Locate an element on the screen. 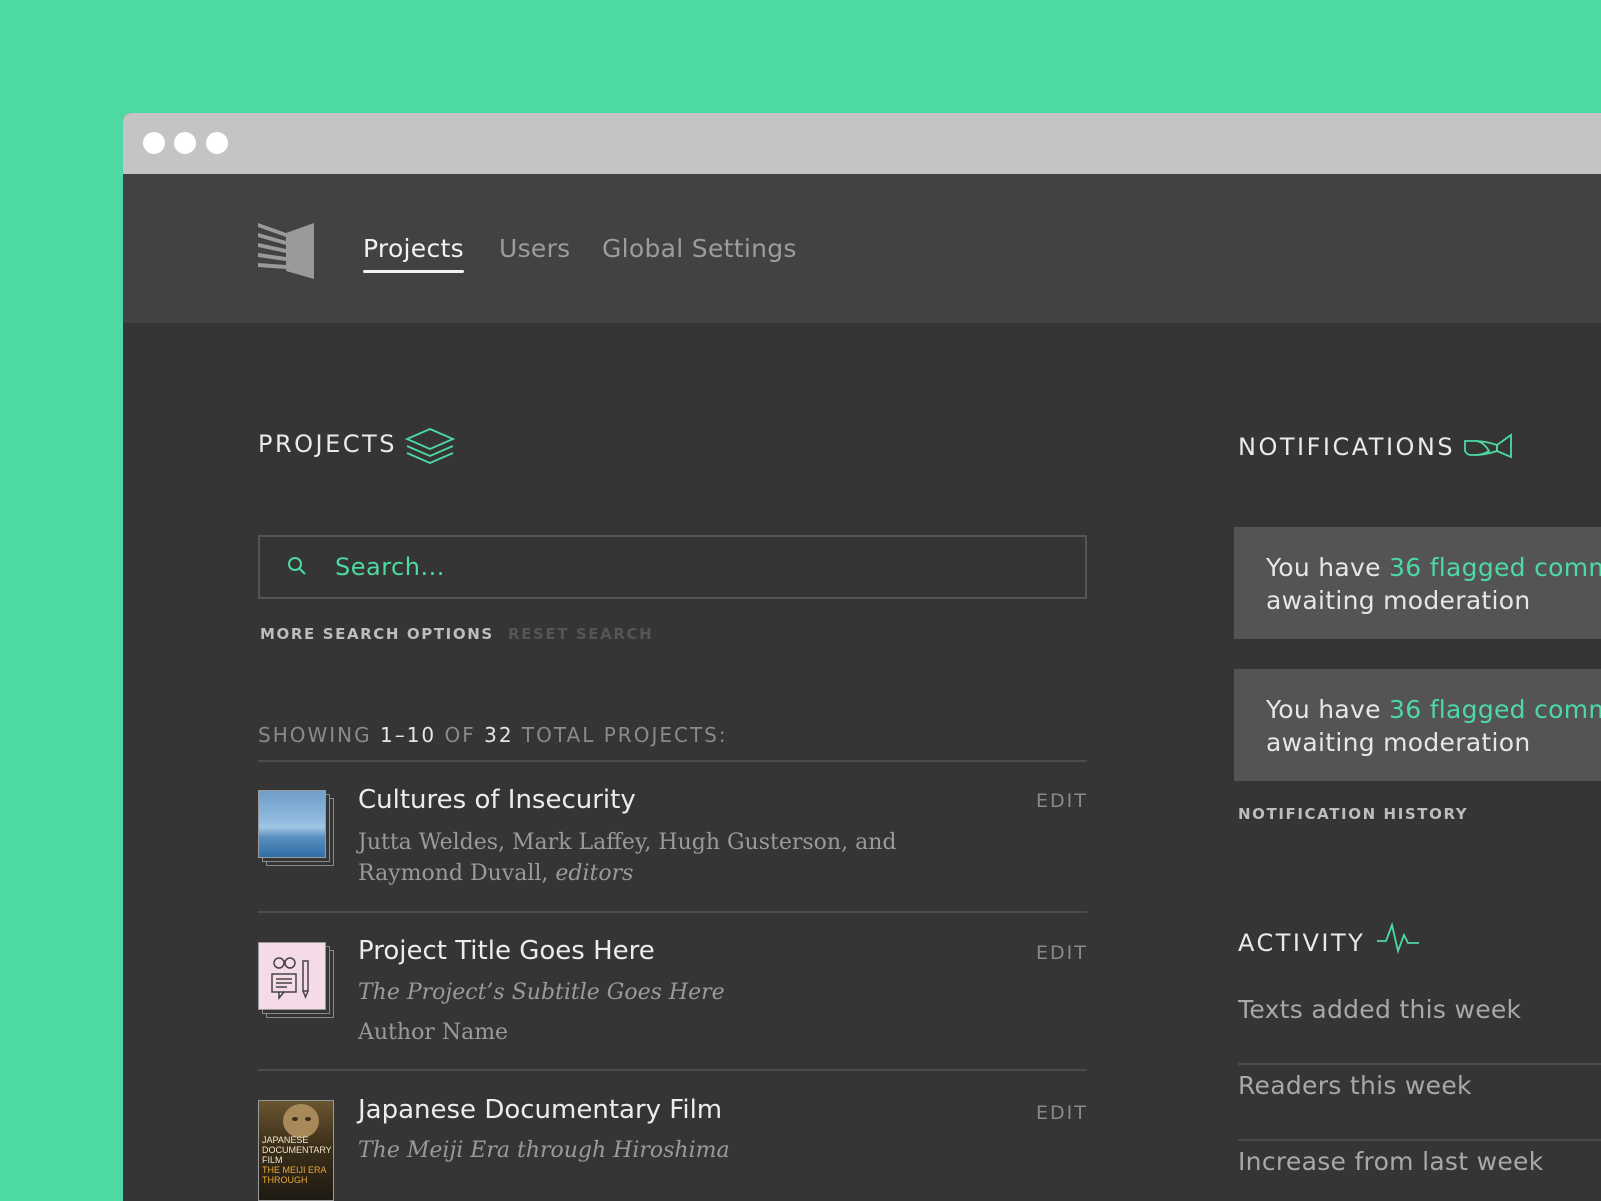  notification-history-link: NOTIFICATION HISTORY is located at coordinates (1353, 814).